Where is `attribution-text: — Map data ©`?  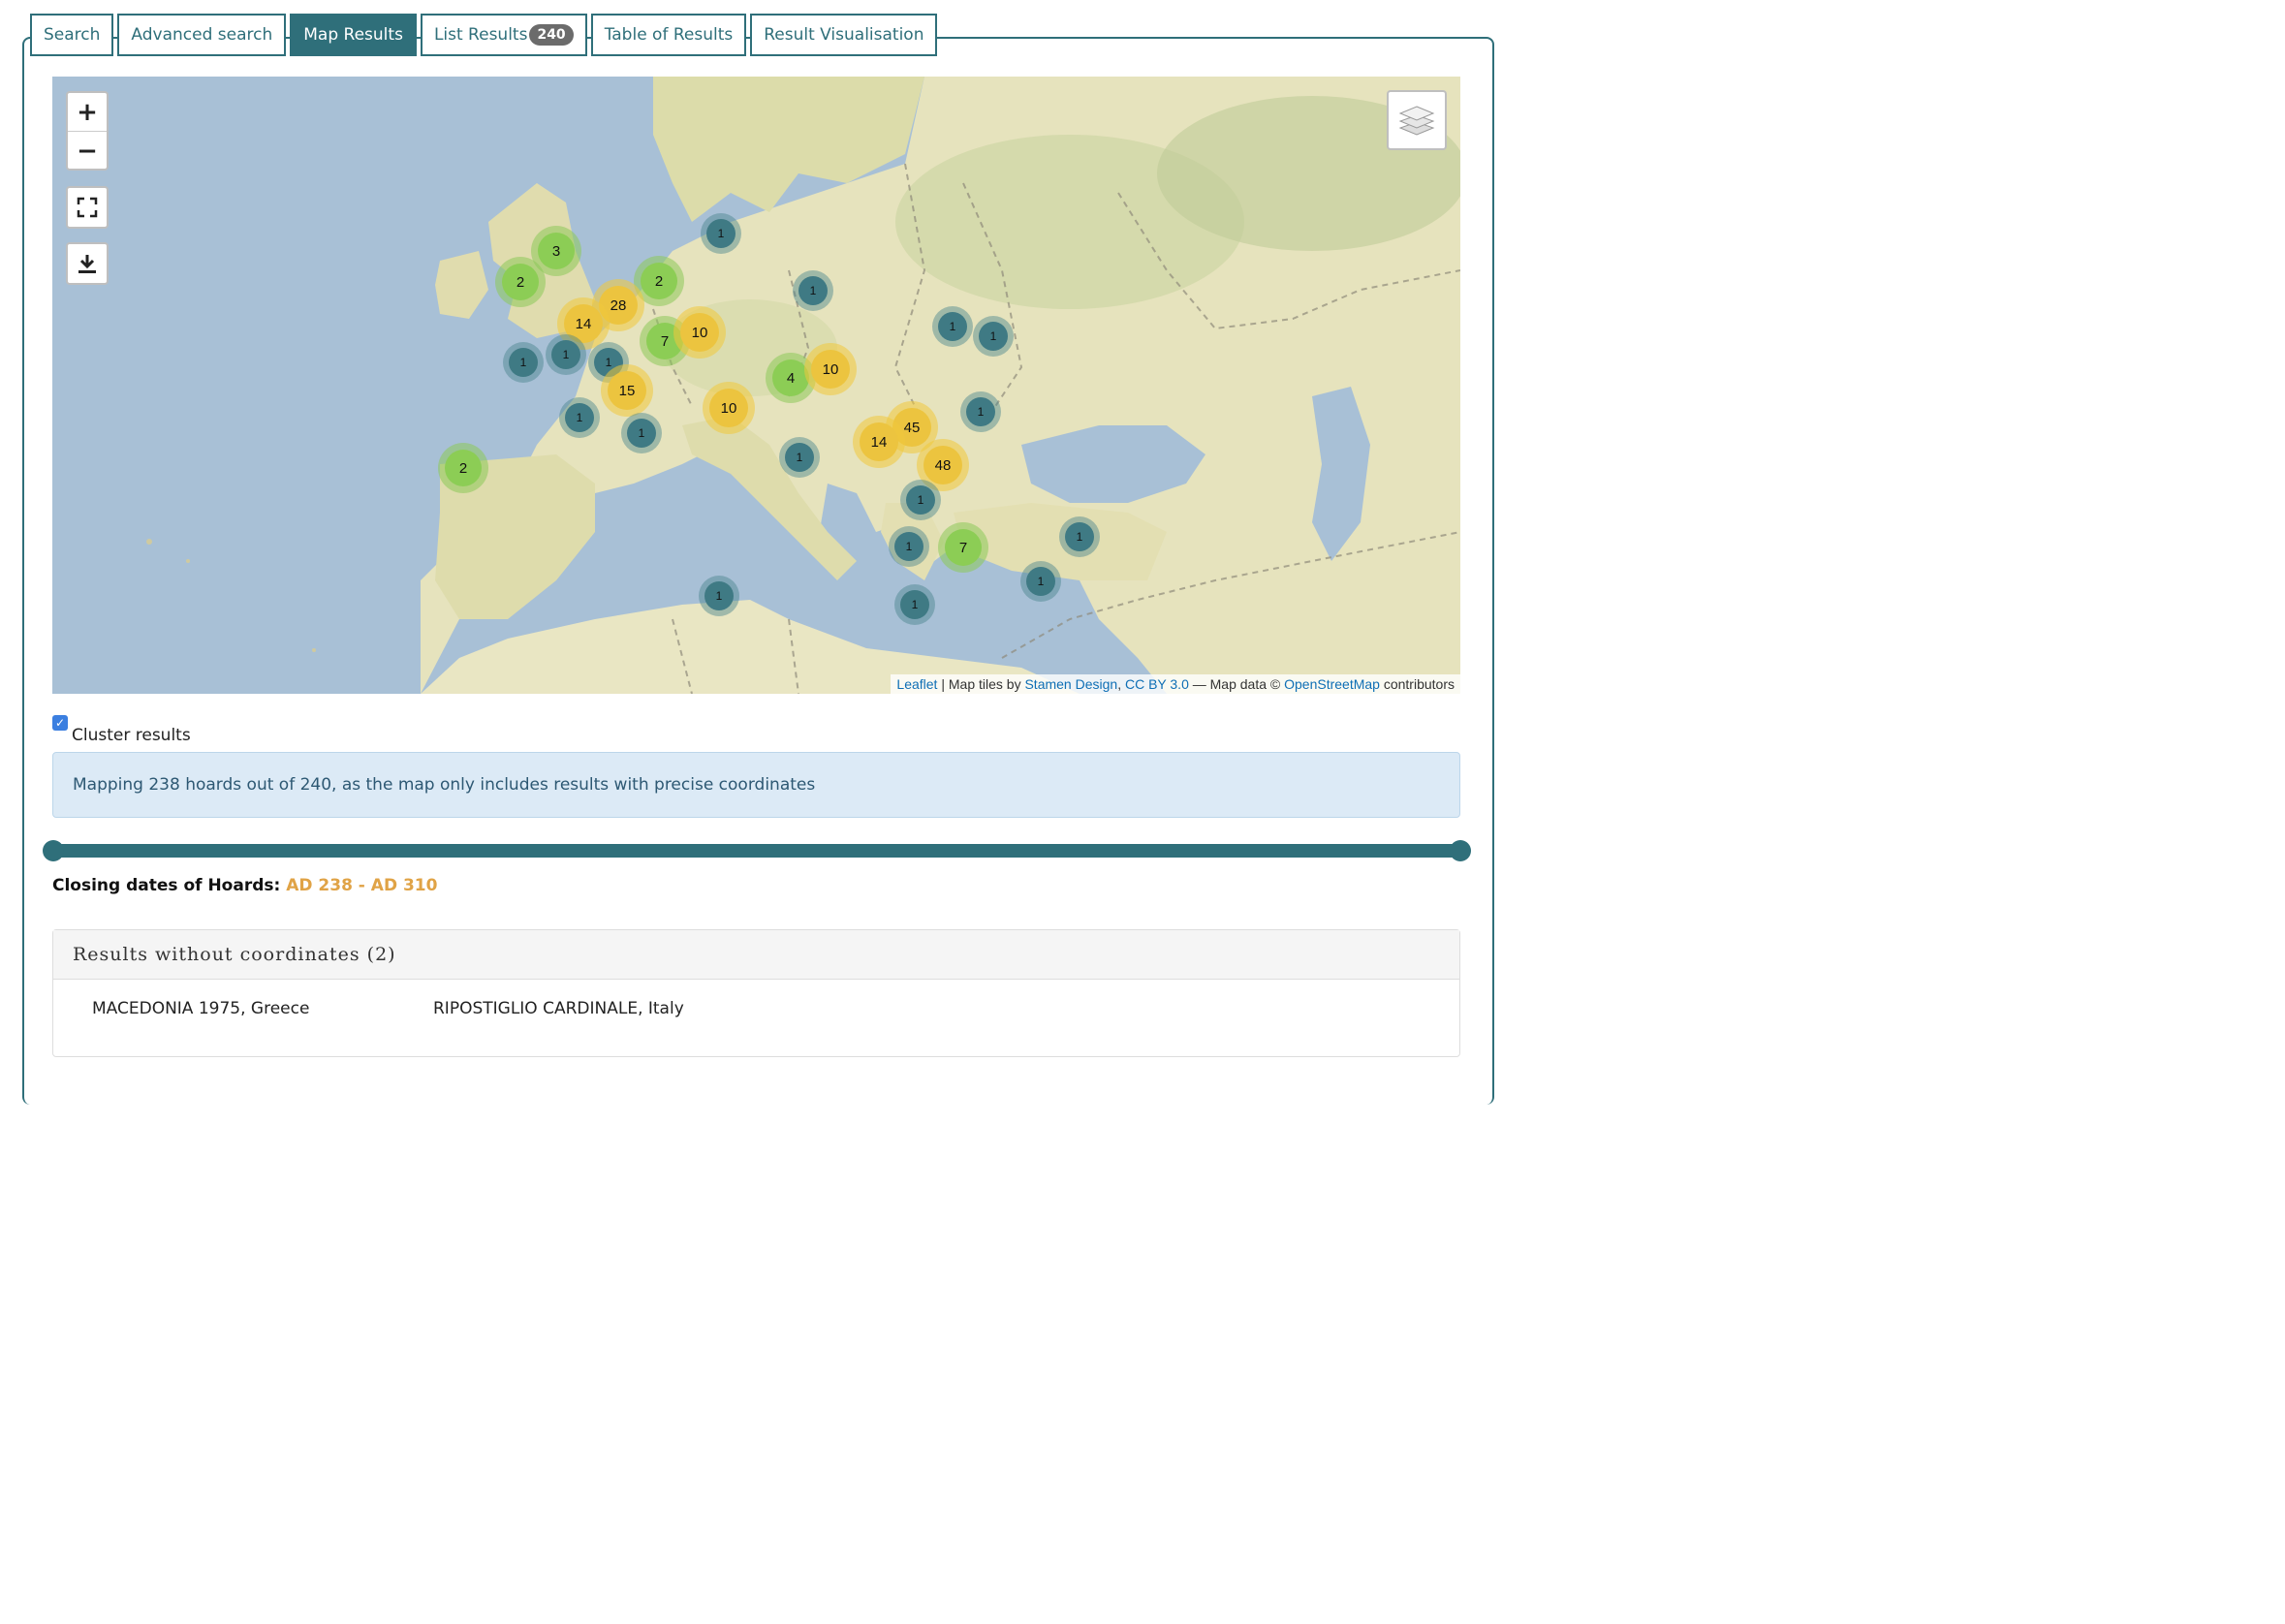 attribution-text: — Map data © is located at coordinates (1236, 684).